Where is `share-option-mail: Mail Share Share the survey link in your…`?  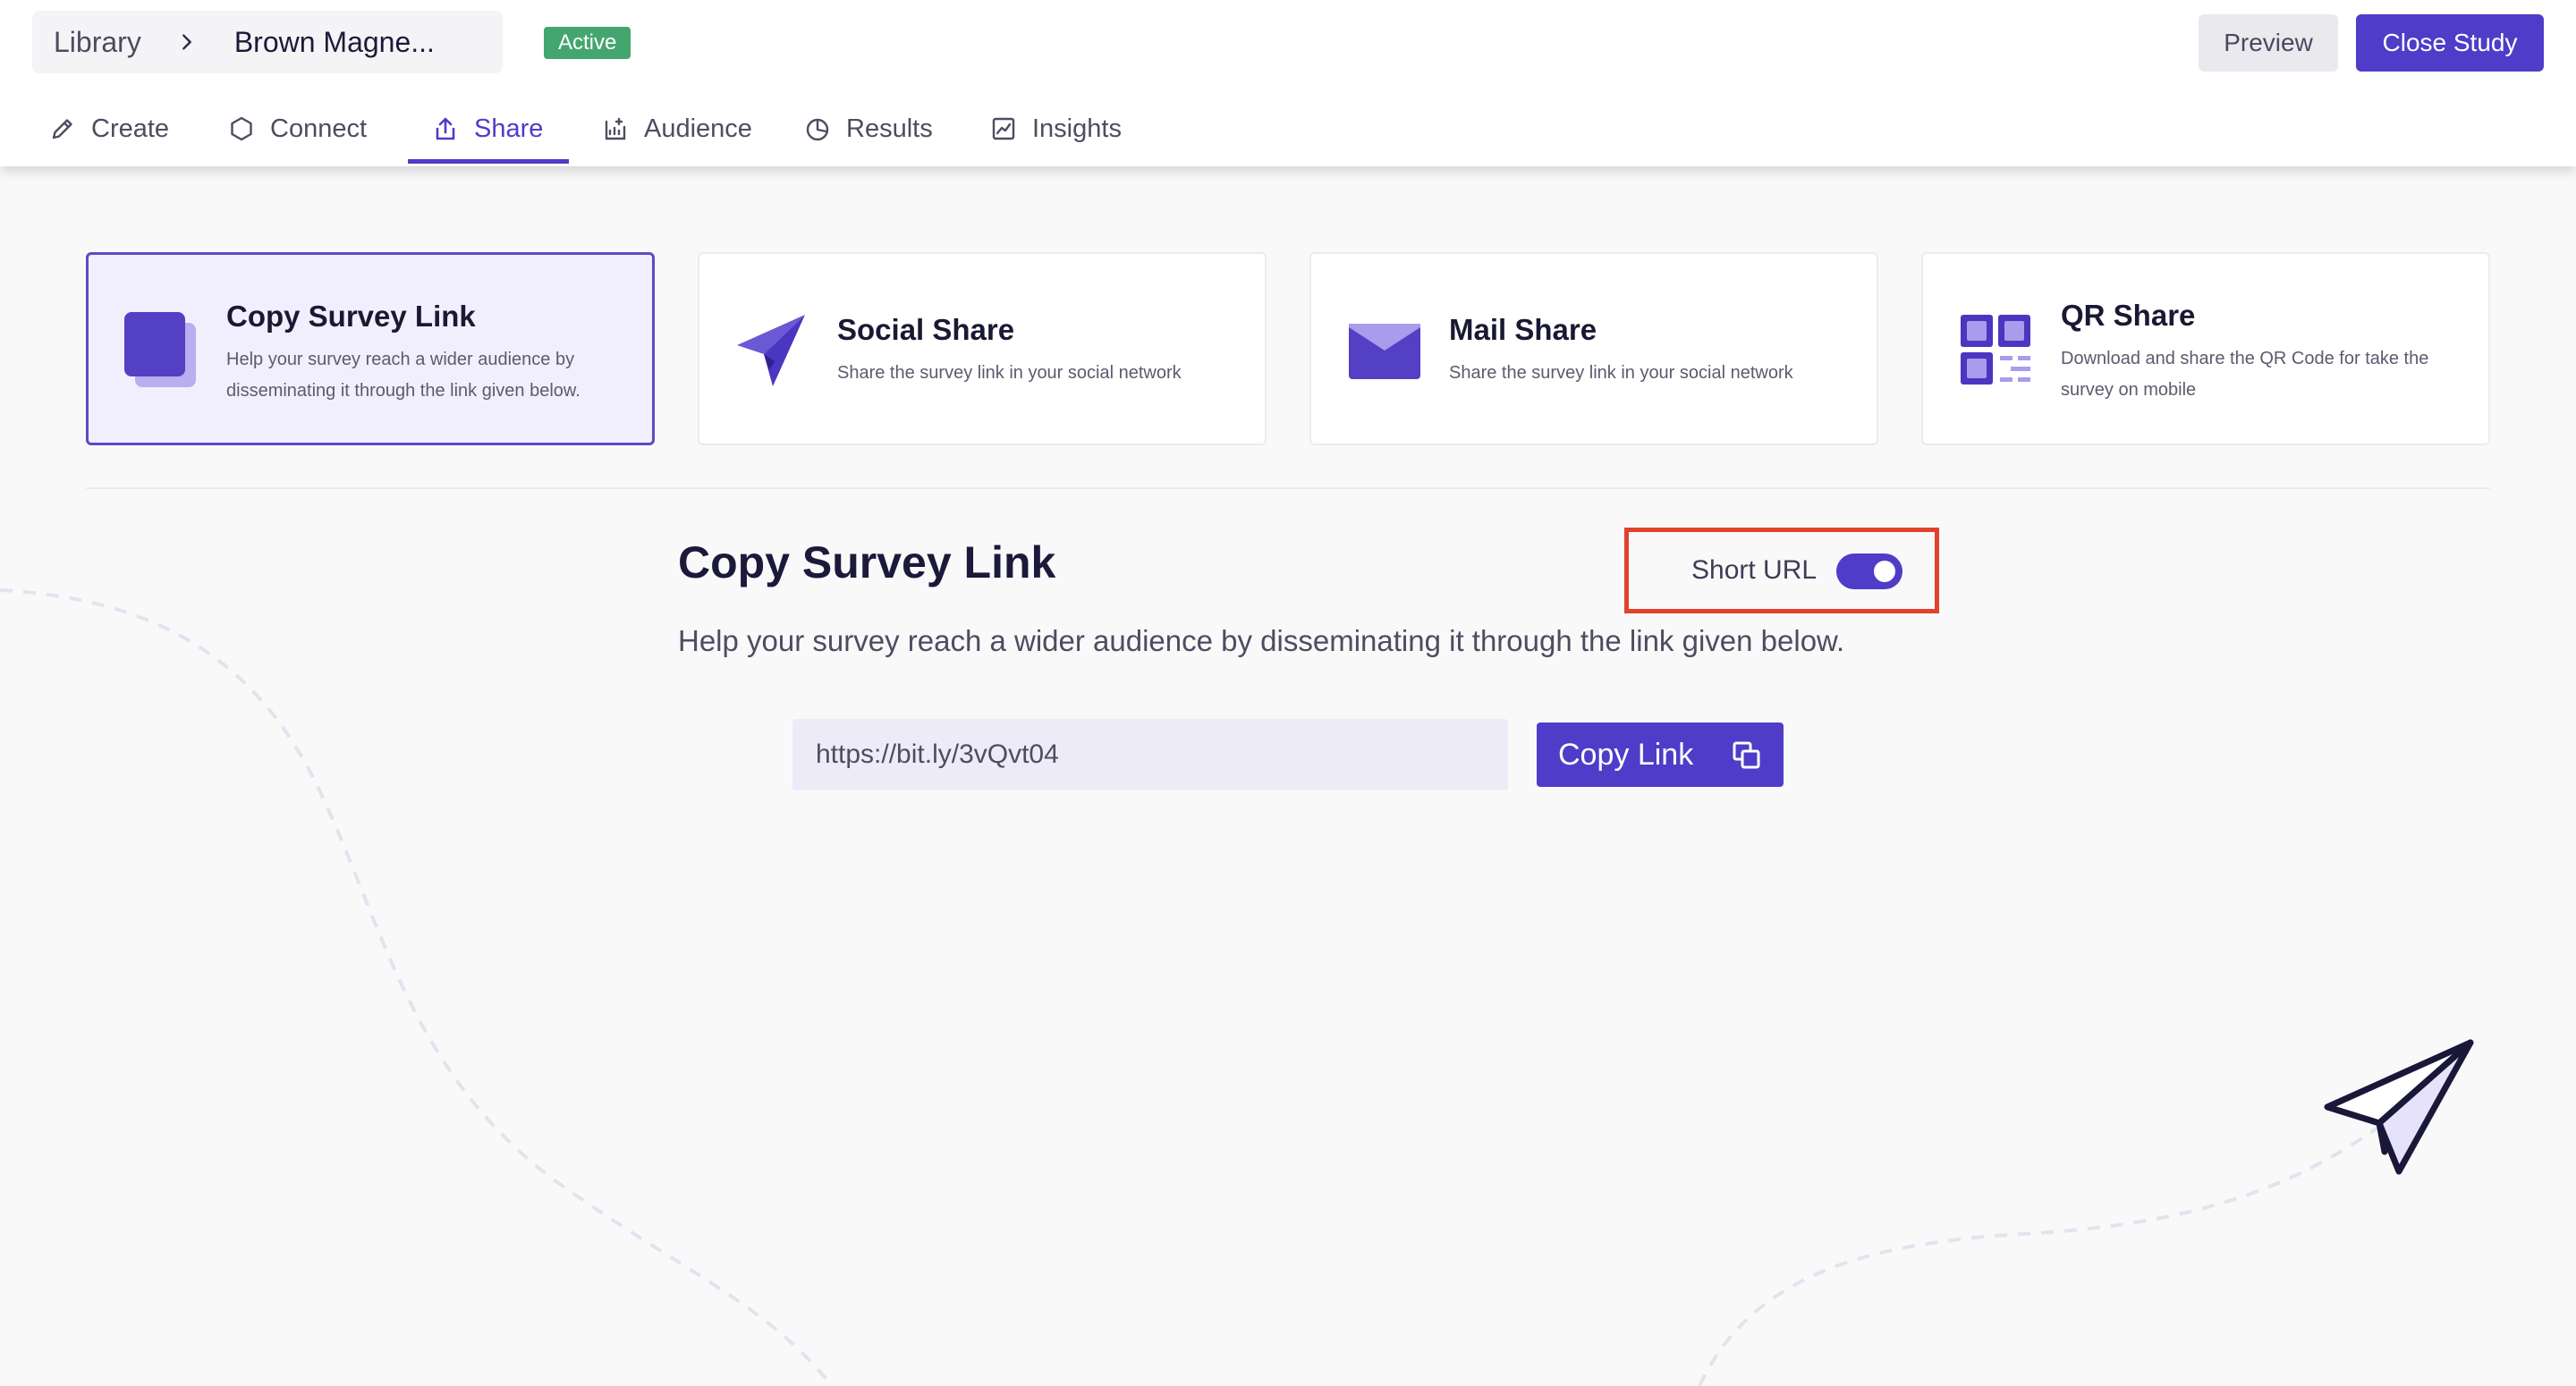
share-option-mail: Mail Share Share the survey link in your… is located at coordinates (1593, 348).